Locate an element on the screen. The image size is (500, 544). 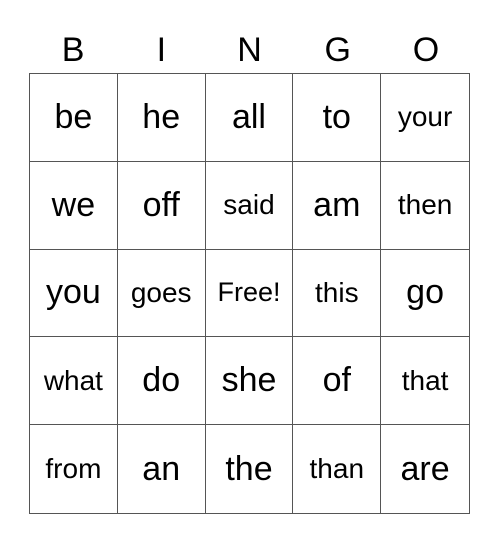
header-letter-o: O is located at coordinates (426, 50).